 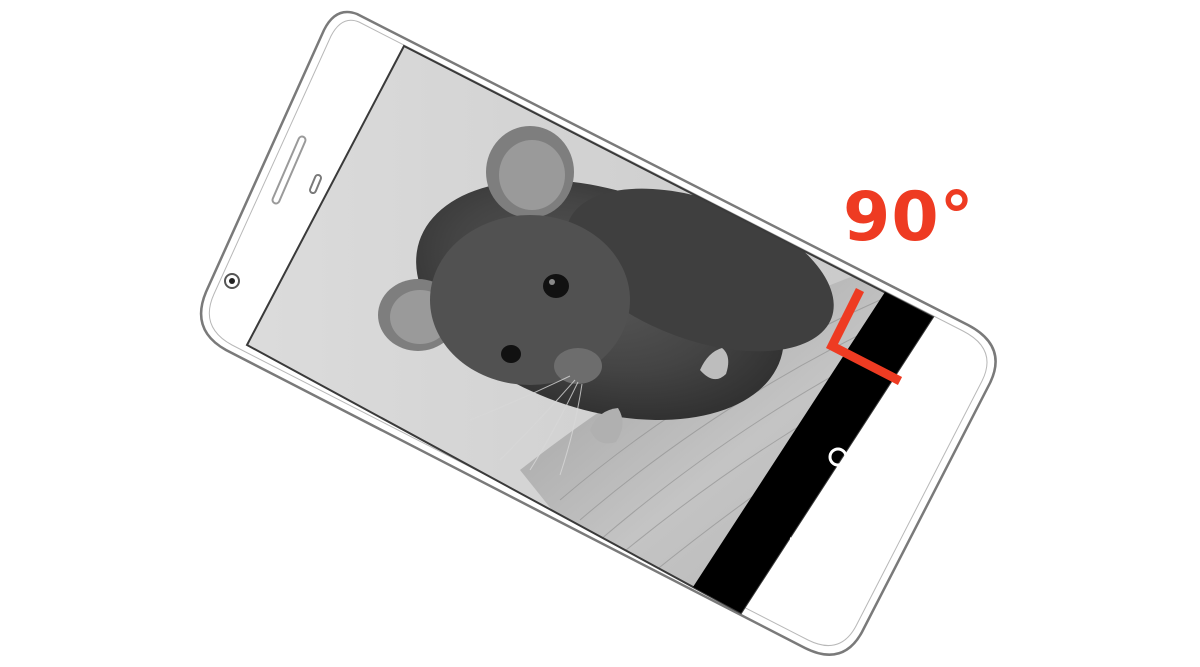 What do you see at coordinates (909, 217) in the screenshot?
I see `angle-label: 90°` at bounding box center [909, 217].